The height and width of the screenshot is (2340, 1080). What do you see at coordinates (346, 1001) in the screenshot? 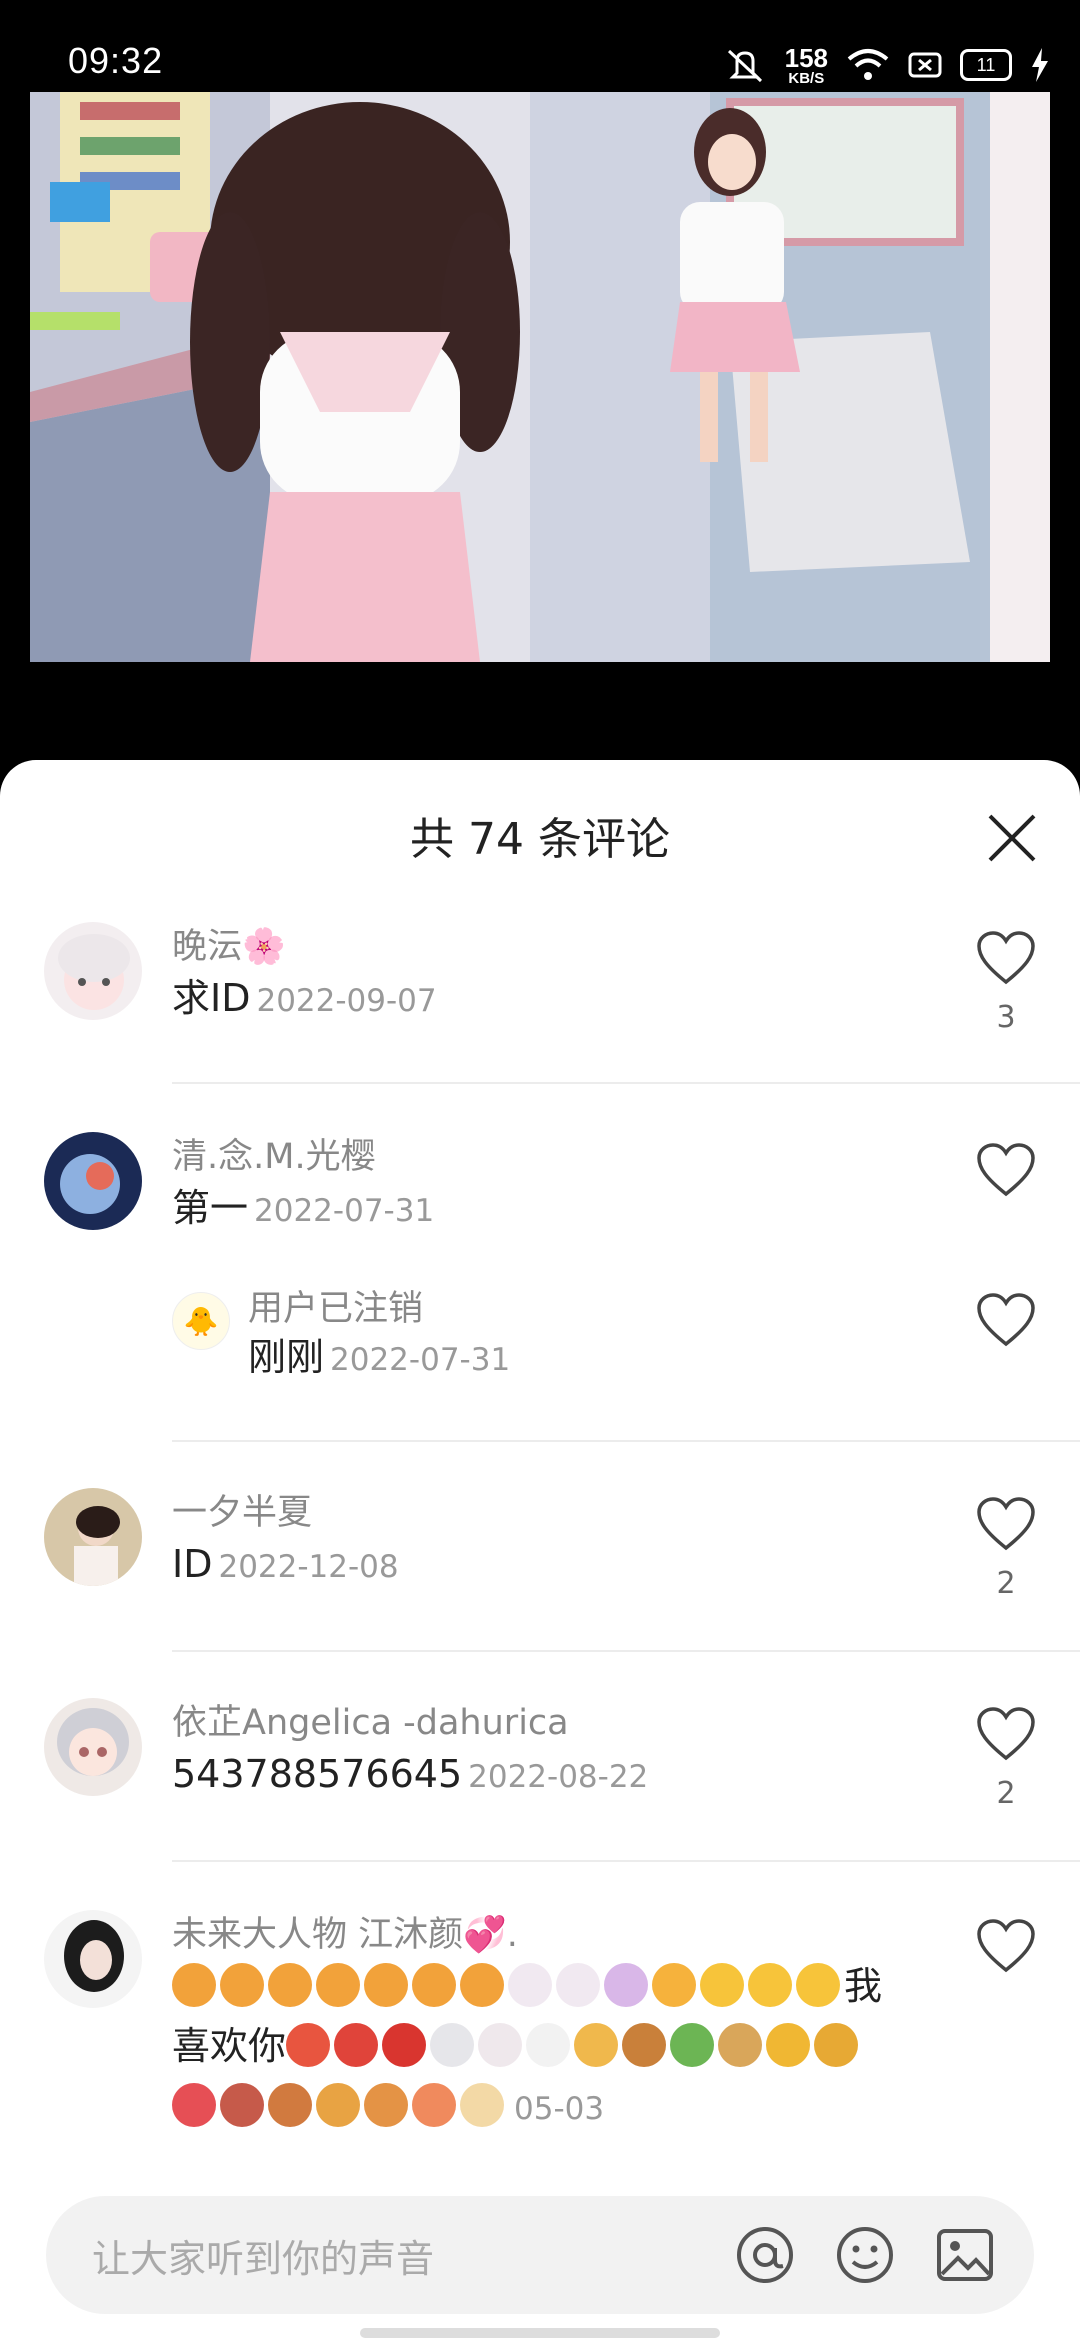
I see `comment-date: 2022-09-07` at bounding box center [346, 1001].